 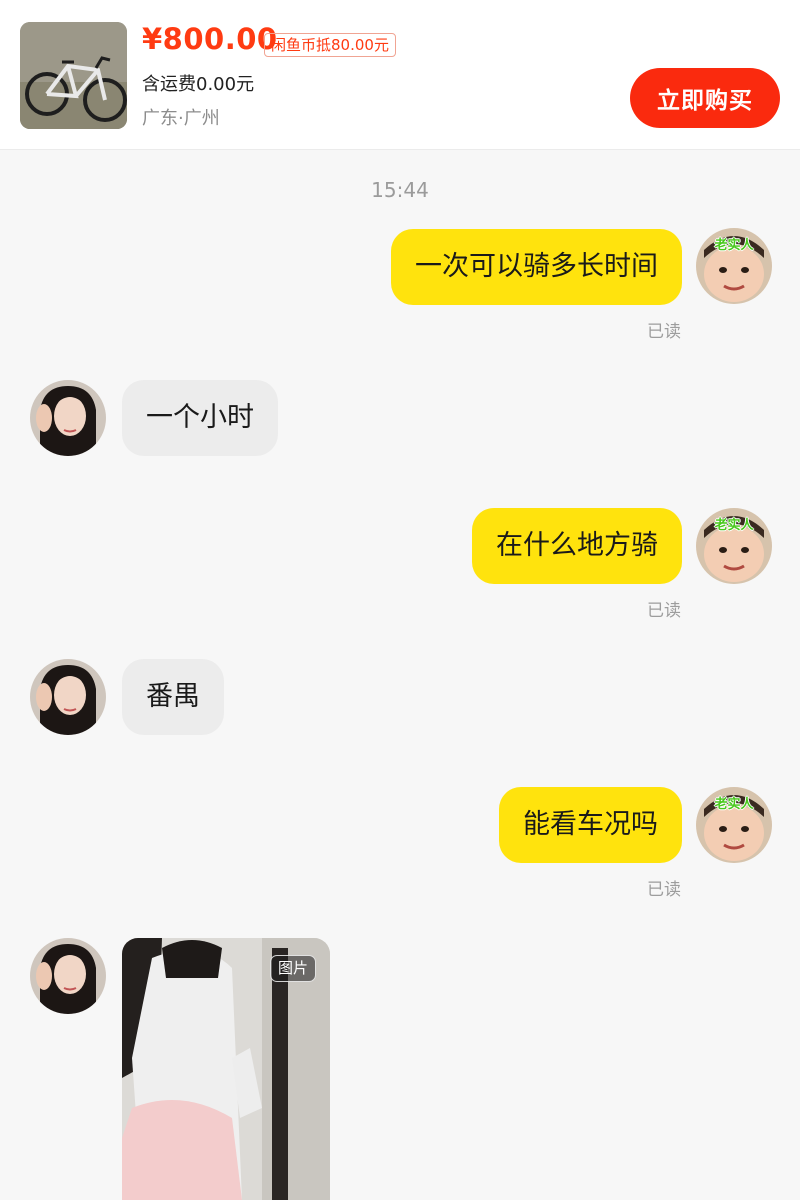 I want to click on product-thumbnail, so click(x=73, y=75).